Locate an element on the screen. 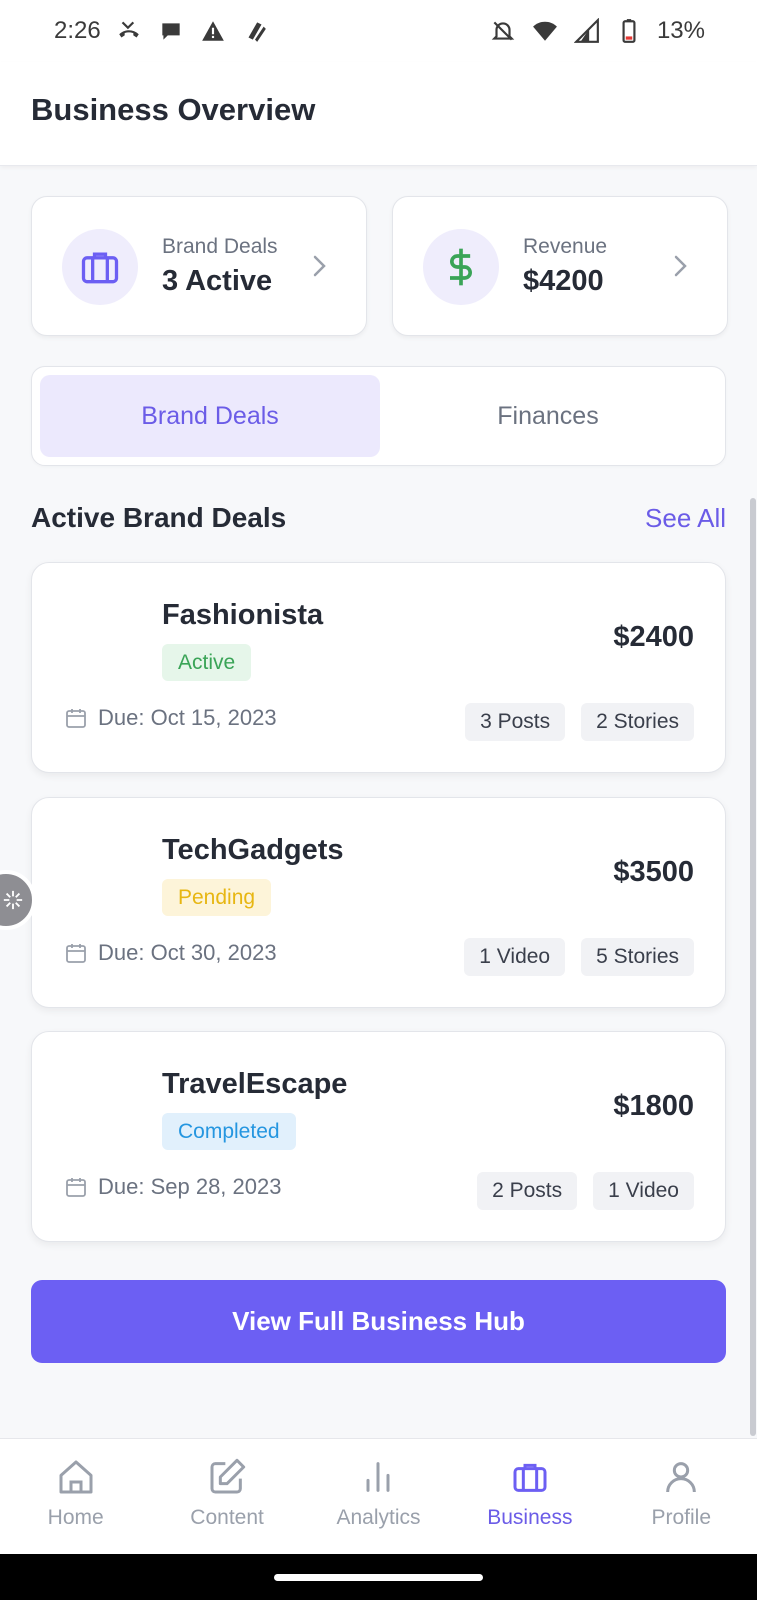 The image size is (757, 1600). business-tabs: Brand Deals Finances is located at coordinates (378, 416).